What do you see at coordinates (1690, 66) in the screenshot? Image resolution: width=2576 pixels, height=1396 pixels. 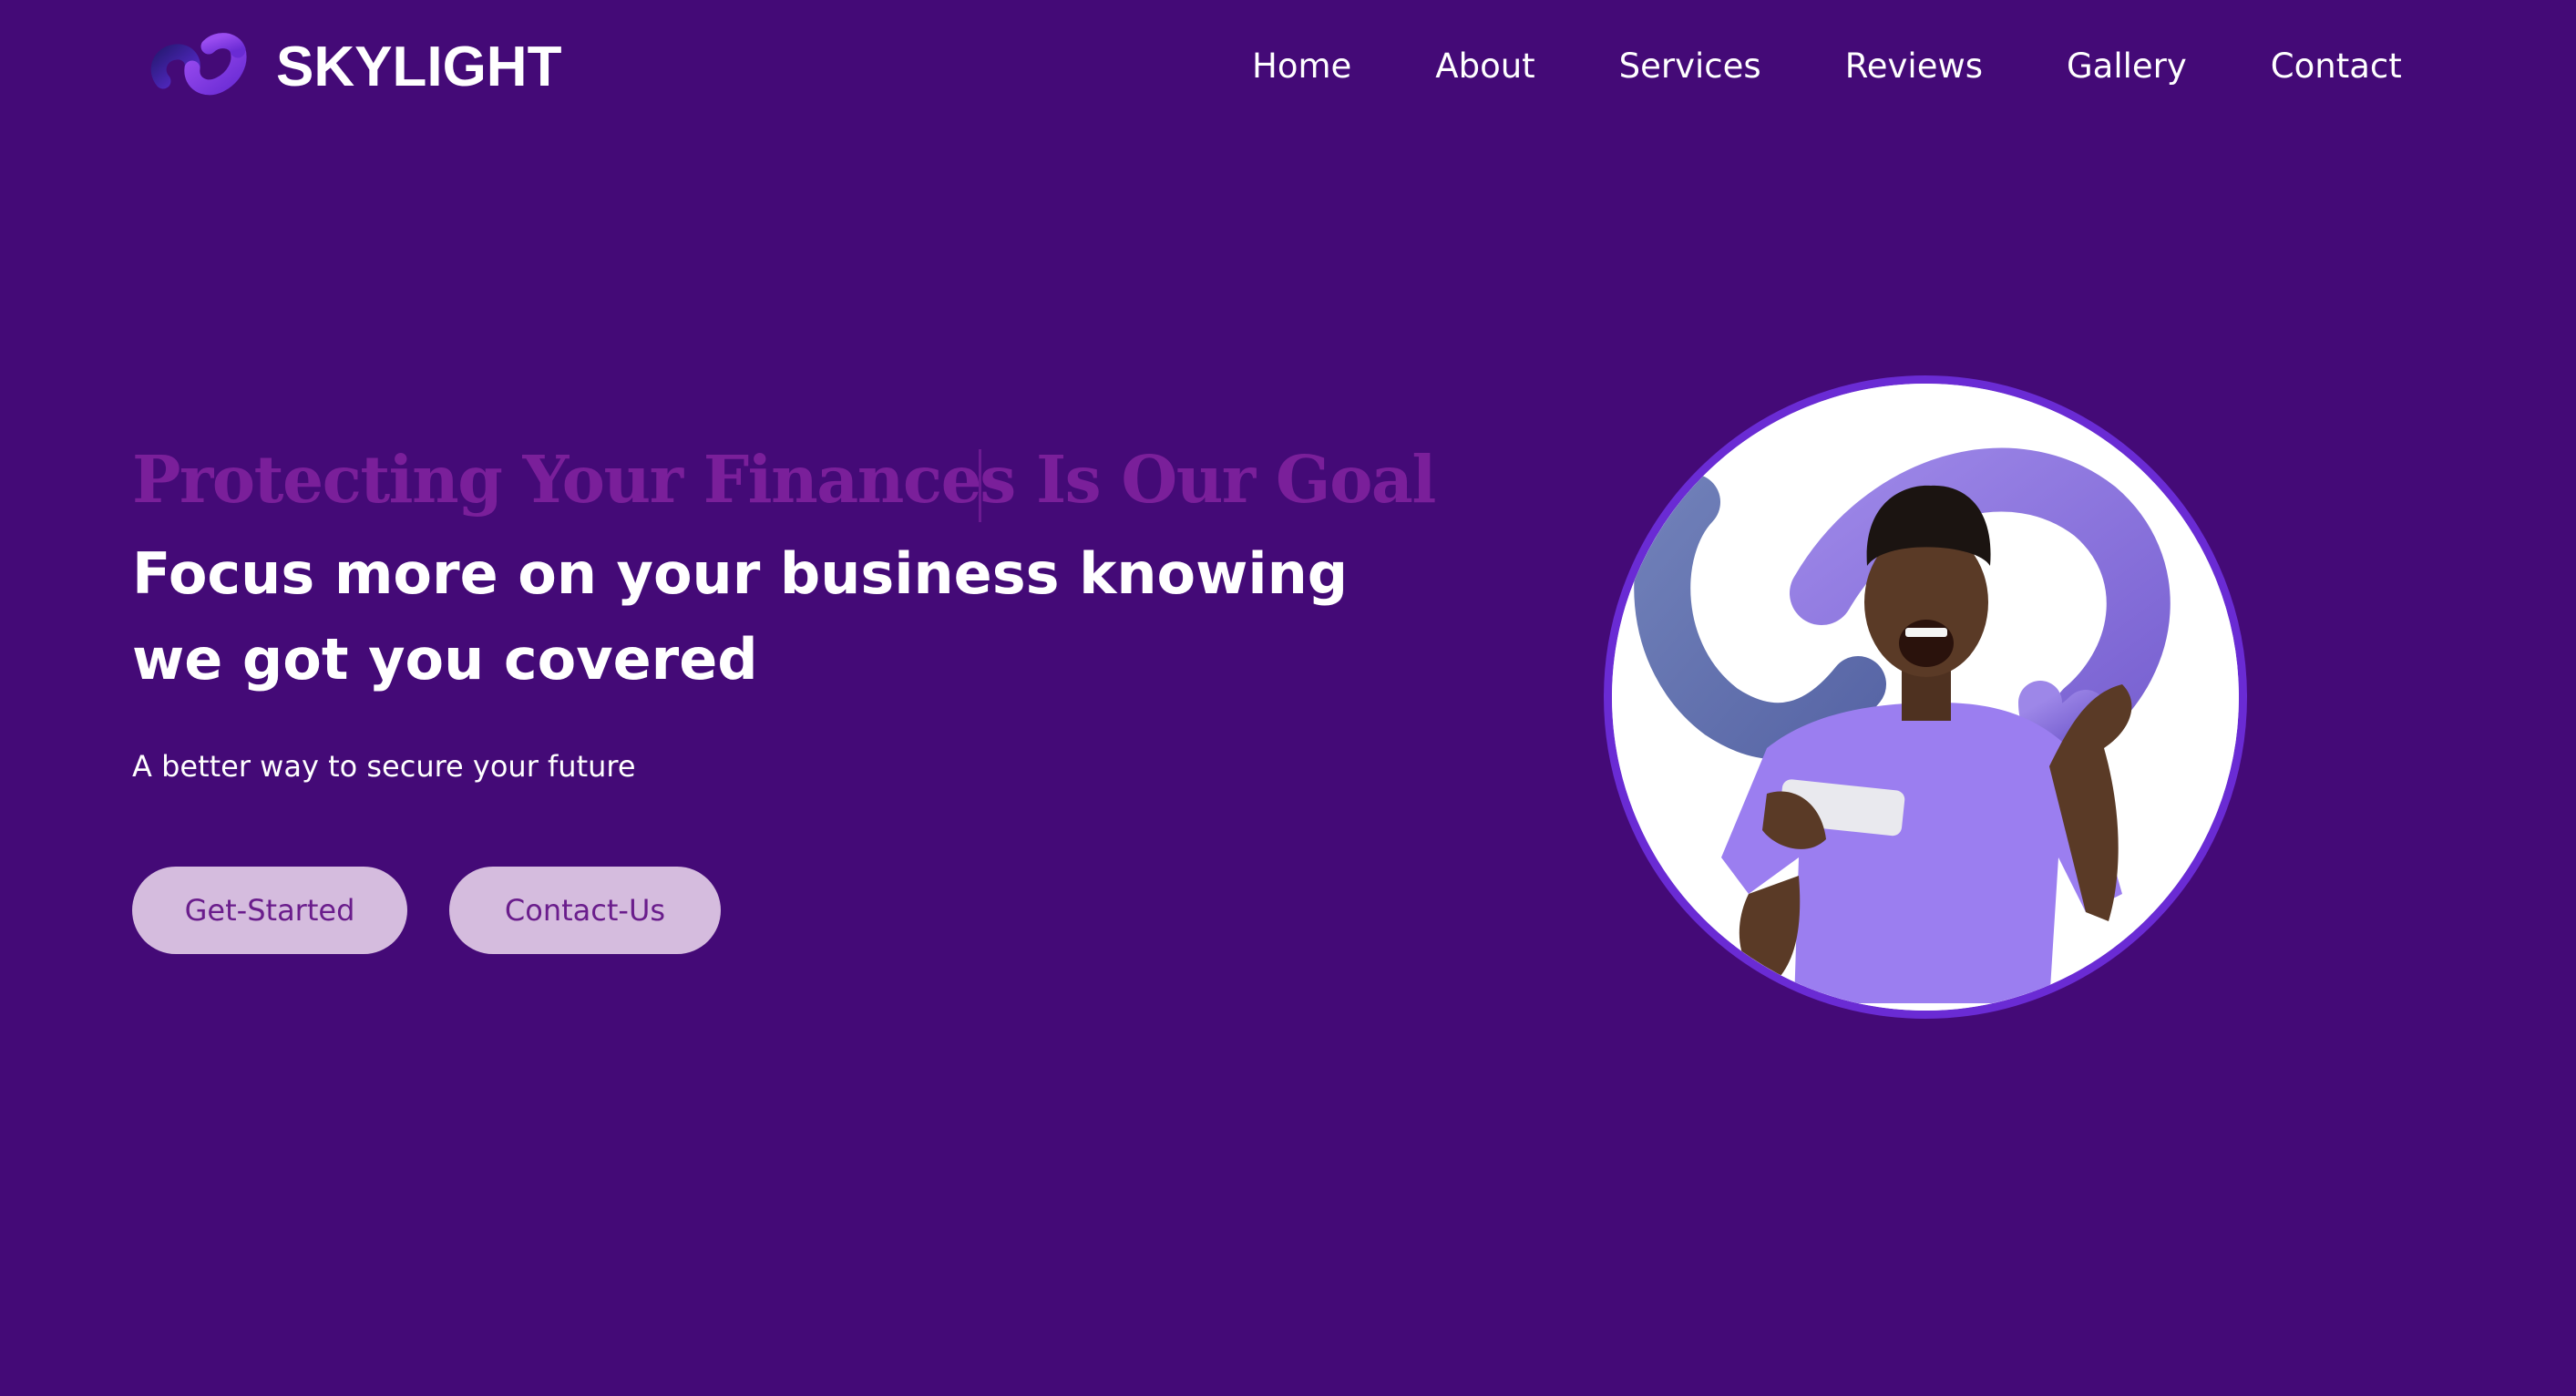 I see `nav-services: Services` at bounding box center [1690, 66].